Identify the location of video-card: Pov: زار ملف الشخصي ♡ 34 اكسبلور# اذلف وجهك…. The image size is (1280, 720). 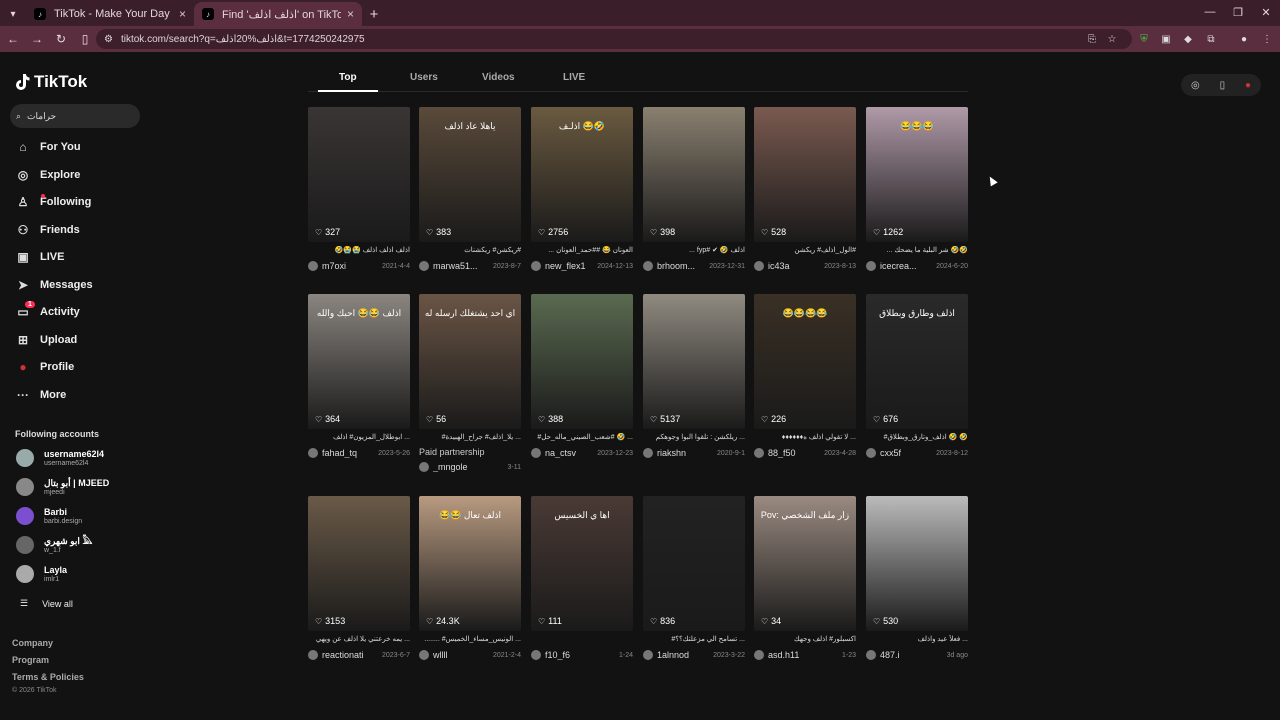
(805, 578).